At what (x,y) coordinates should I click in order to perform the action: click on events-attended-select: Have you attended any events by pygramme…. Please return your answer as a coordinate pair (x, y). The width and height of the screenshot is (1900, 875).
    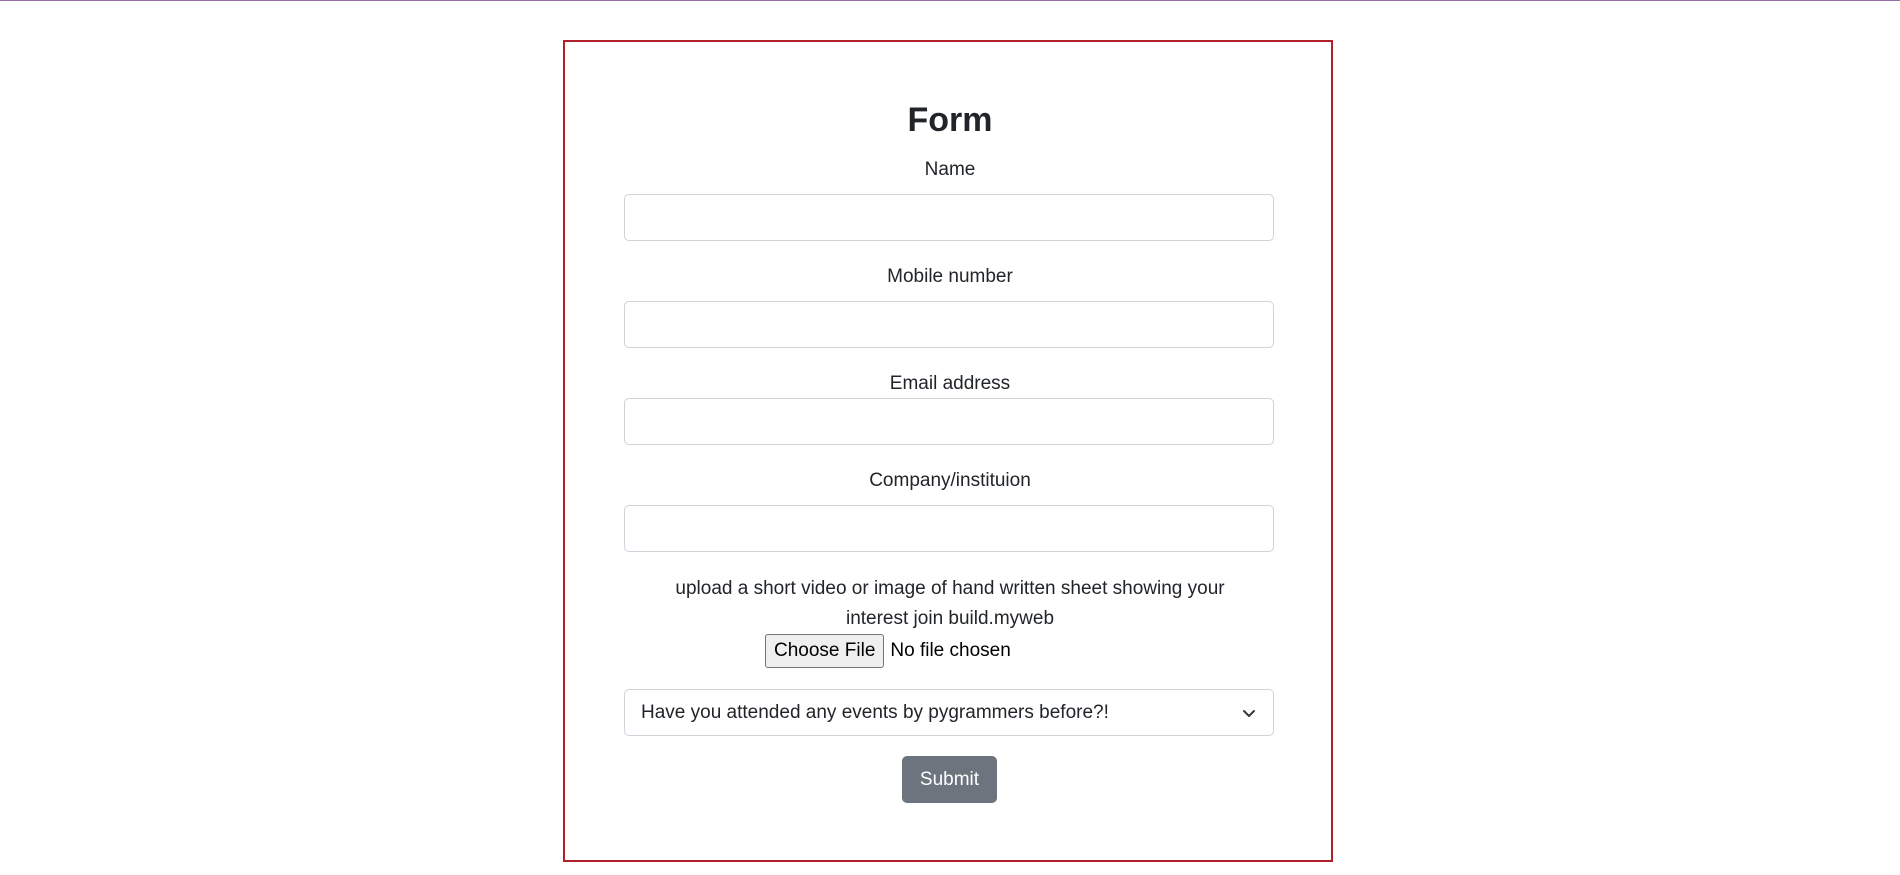
    Looking at the image, I should click on (949, 712).